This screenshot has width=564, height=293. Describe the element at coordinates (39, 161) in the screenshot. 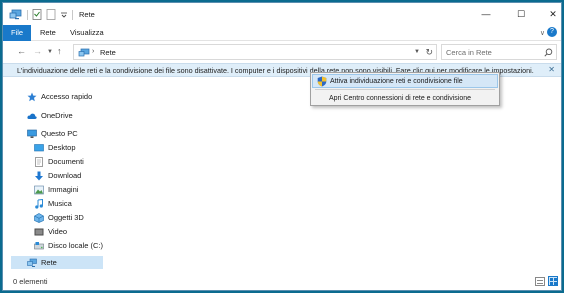

I see `documents-icon` at that location.